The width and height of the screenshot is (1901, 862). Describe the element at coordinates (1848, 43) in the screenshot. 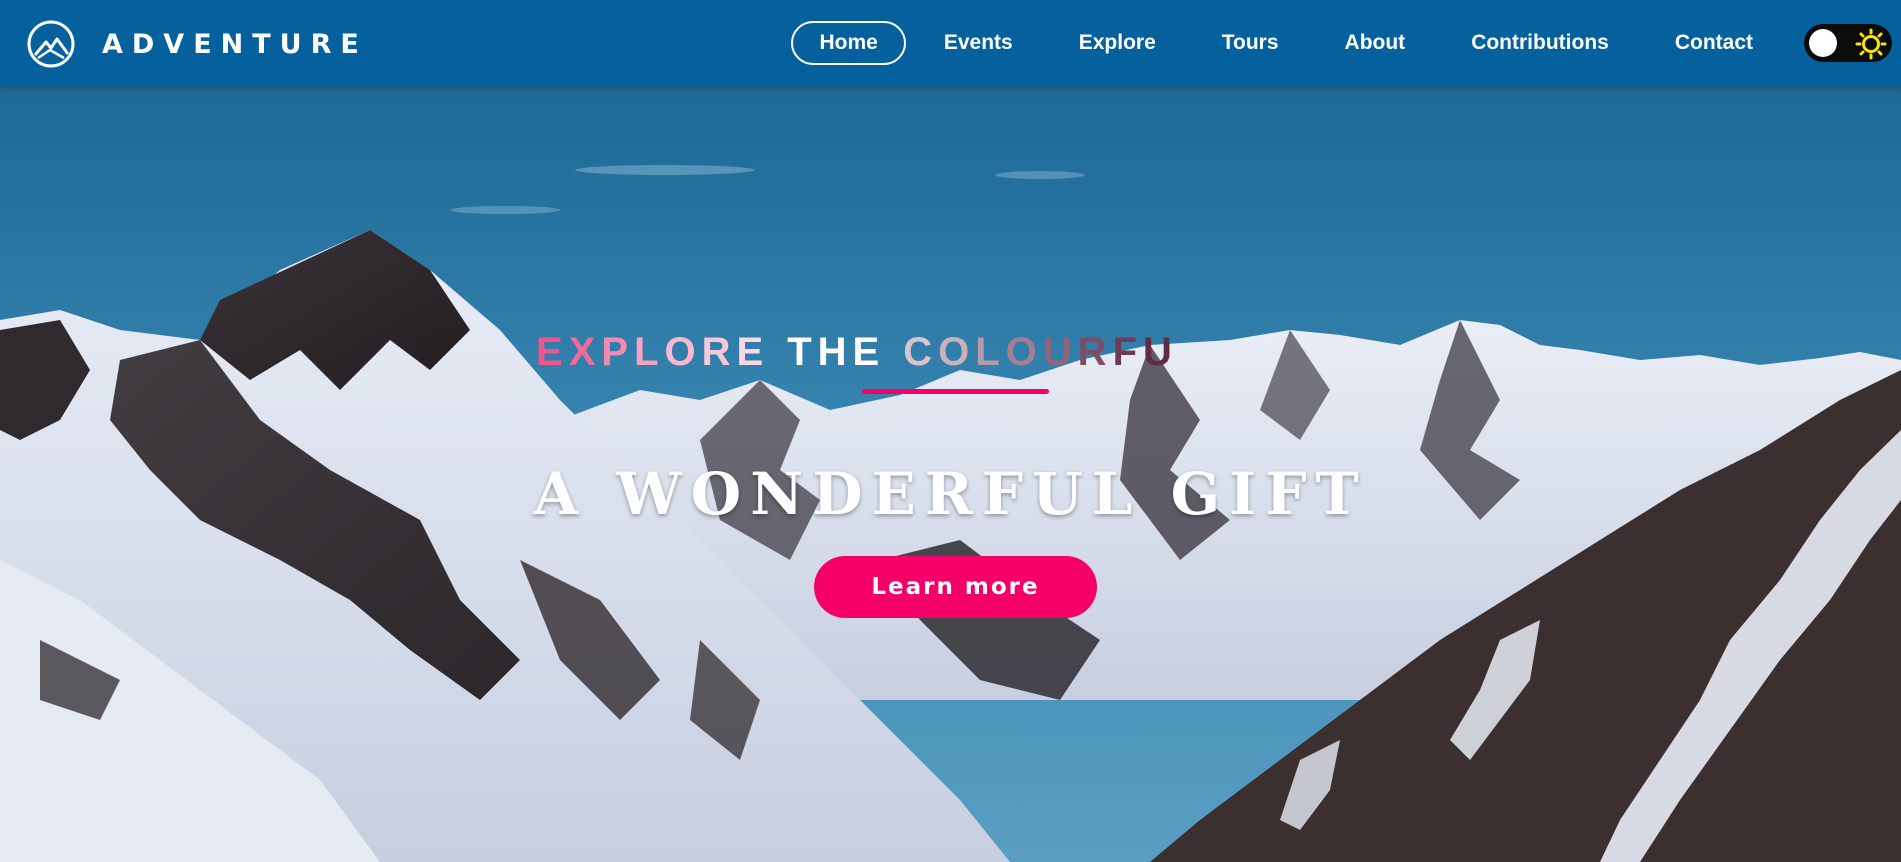

I see `theme-toggle` at that location.